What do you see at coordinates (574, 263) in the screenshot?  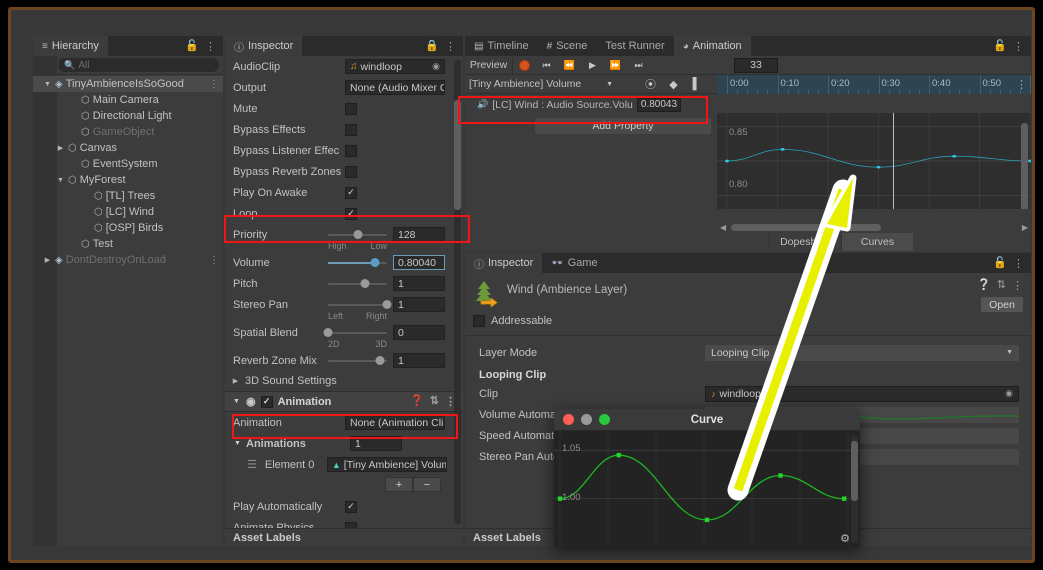 I see `tab-game: 👓 Game` at bounding box center [574, 263].